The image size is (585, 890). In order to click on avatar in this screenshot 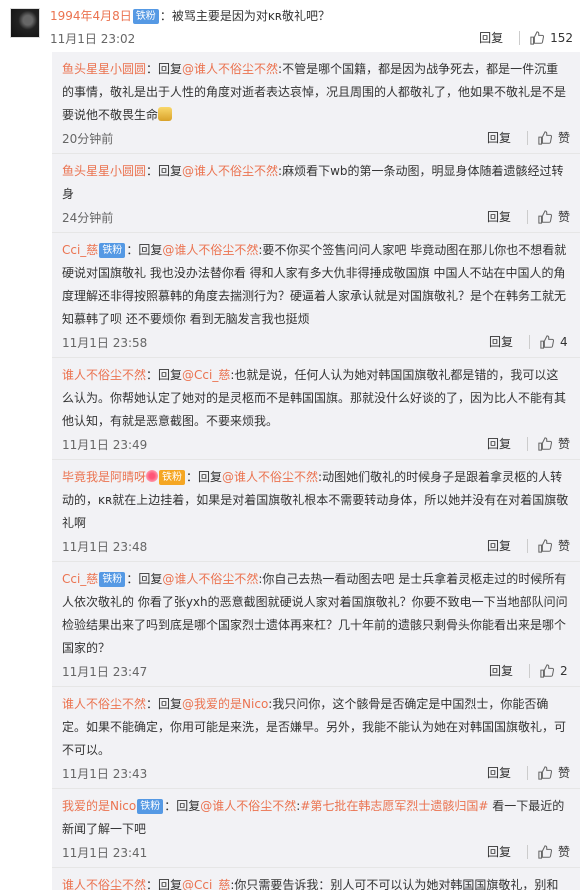, I will do `click(25, 23)`.